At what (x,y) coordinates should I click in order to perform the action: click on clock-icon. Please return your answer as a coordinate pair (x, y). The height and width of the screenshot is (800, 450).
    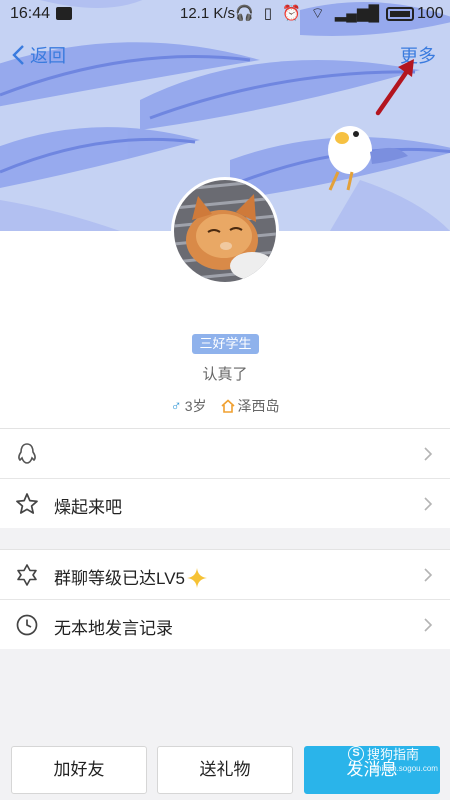
    Looking at the image, I should click on (27, 625).